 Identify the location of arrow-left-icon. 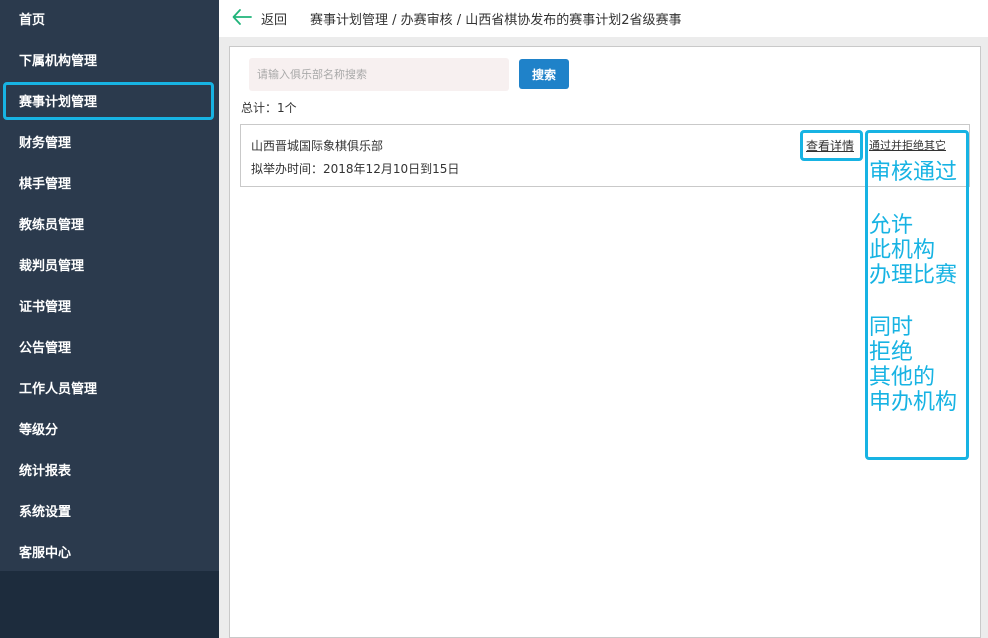
(242, 17).